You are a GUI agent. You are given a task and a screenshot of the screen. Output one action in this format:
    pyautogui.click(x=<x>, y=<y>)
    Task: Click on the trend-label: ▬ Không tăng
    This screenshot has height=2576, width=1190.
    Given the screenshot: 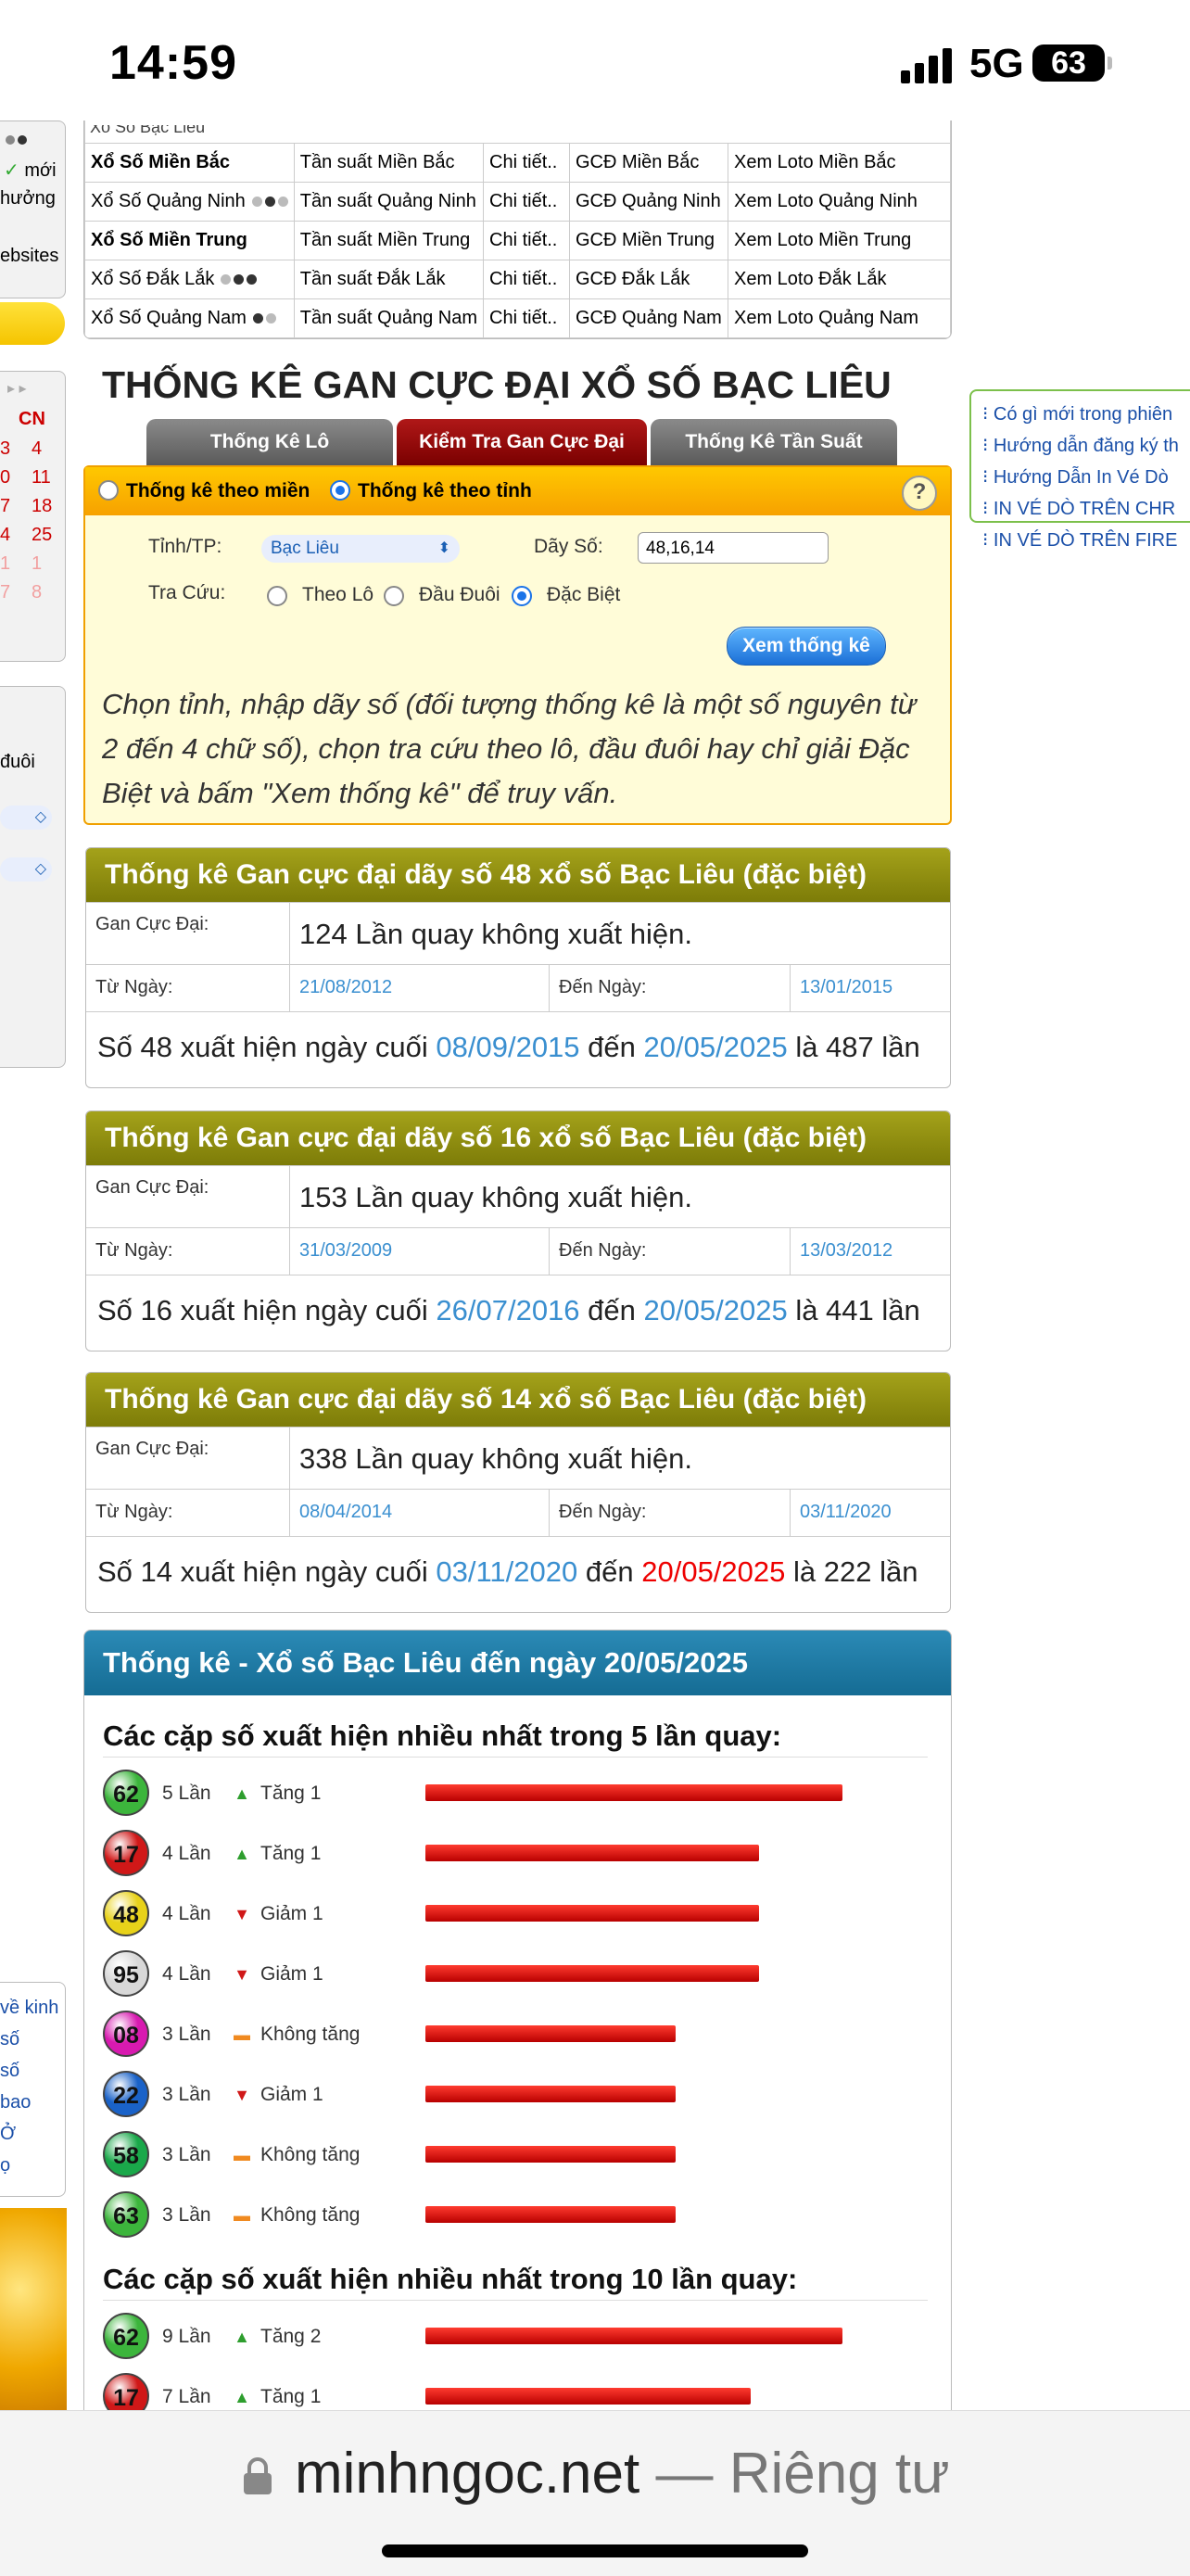 What is the action you would take?
    pyautogui.click(x=295, y=2155)
    